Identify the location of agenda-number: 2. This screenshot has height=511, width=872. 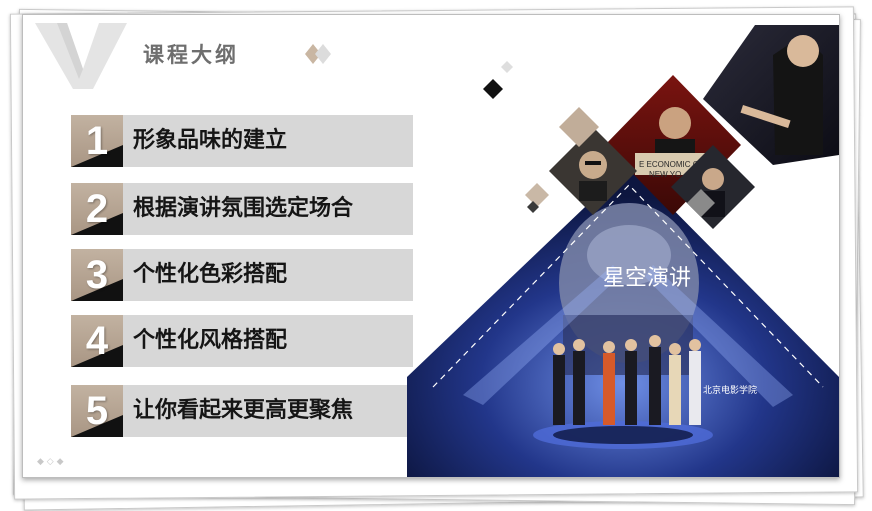
(97, 209).